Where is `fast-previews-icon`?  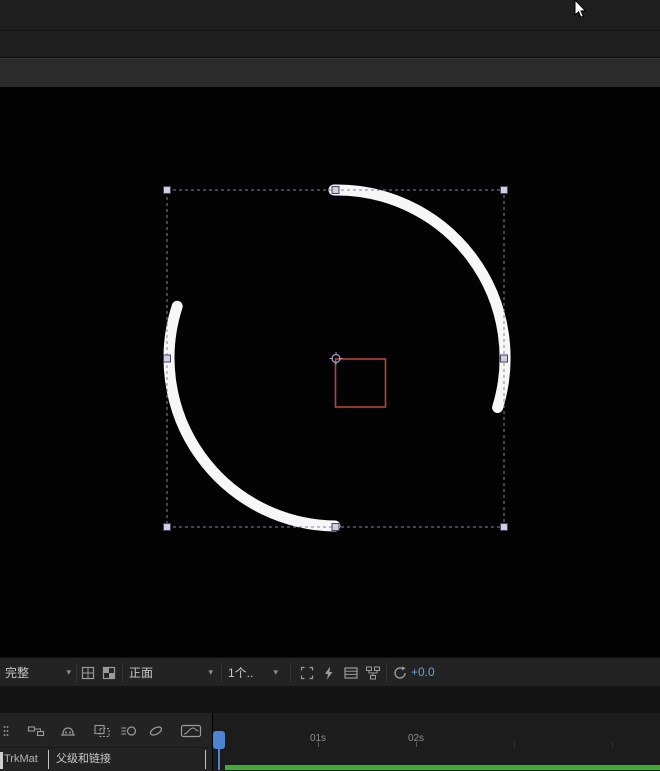 fast-previews-icon is located at coordinates (328, 672).